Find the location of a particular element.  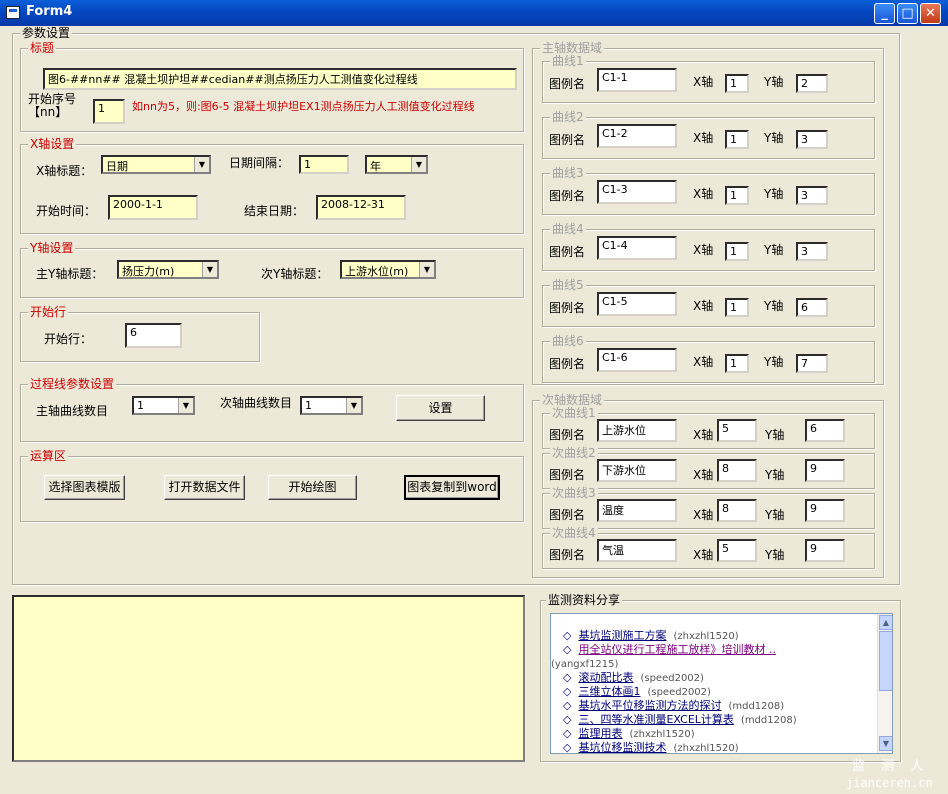

share-list-item: ◇ 用全站仪进行工程施工放样》培训教材 .. (yangxf1215) is located at coordinates (663, 655).